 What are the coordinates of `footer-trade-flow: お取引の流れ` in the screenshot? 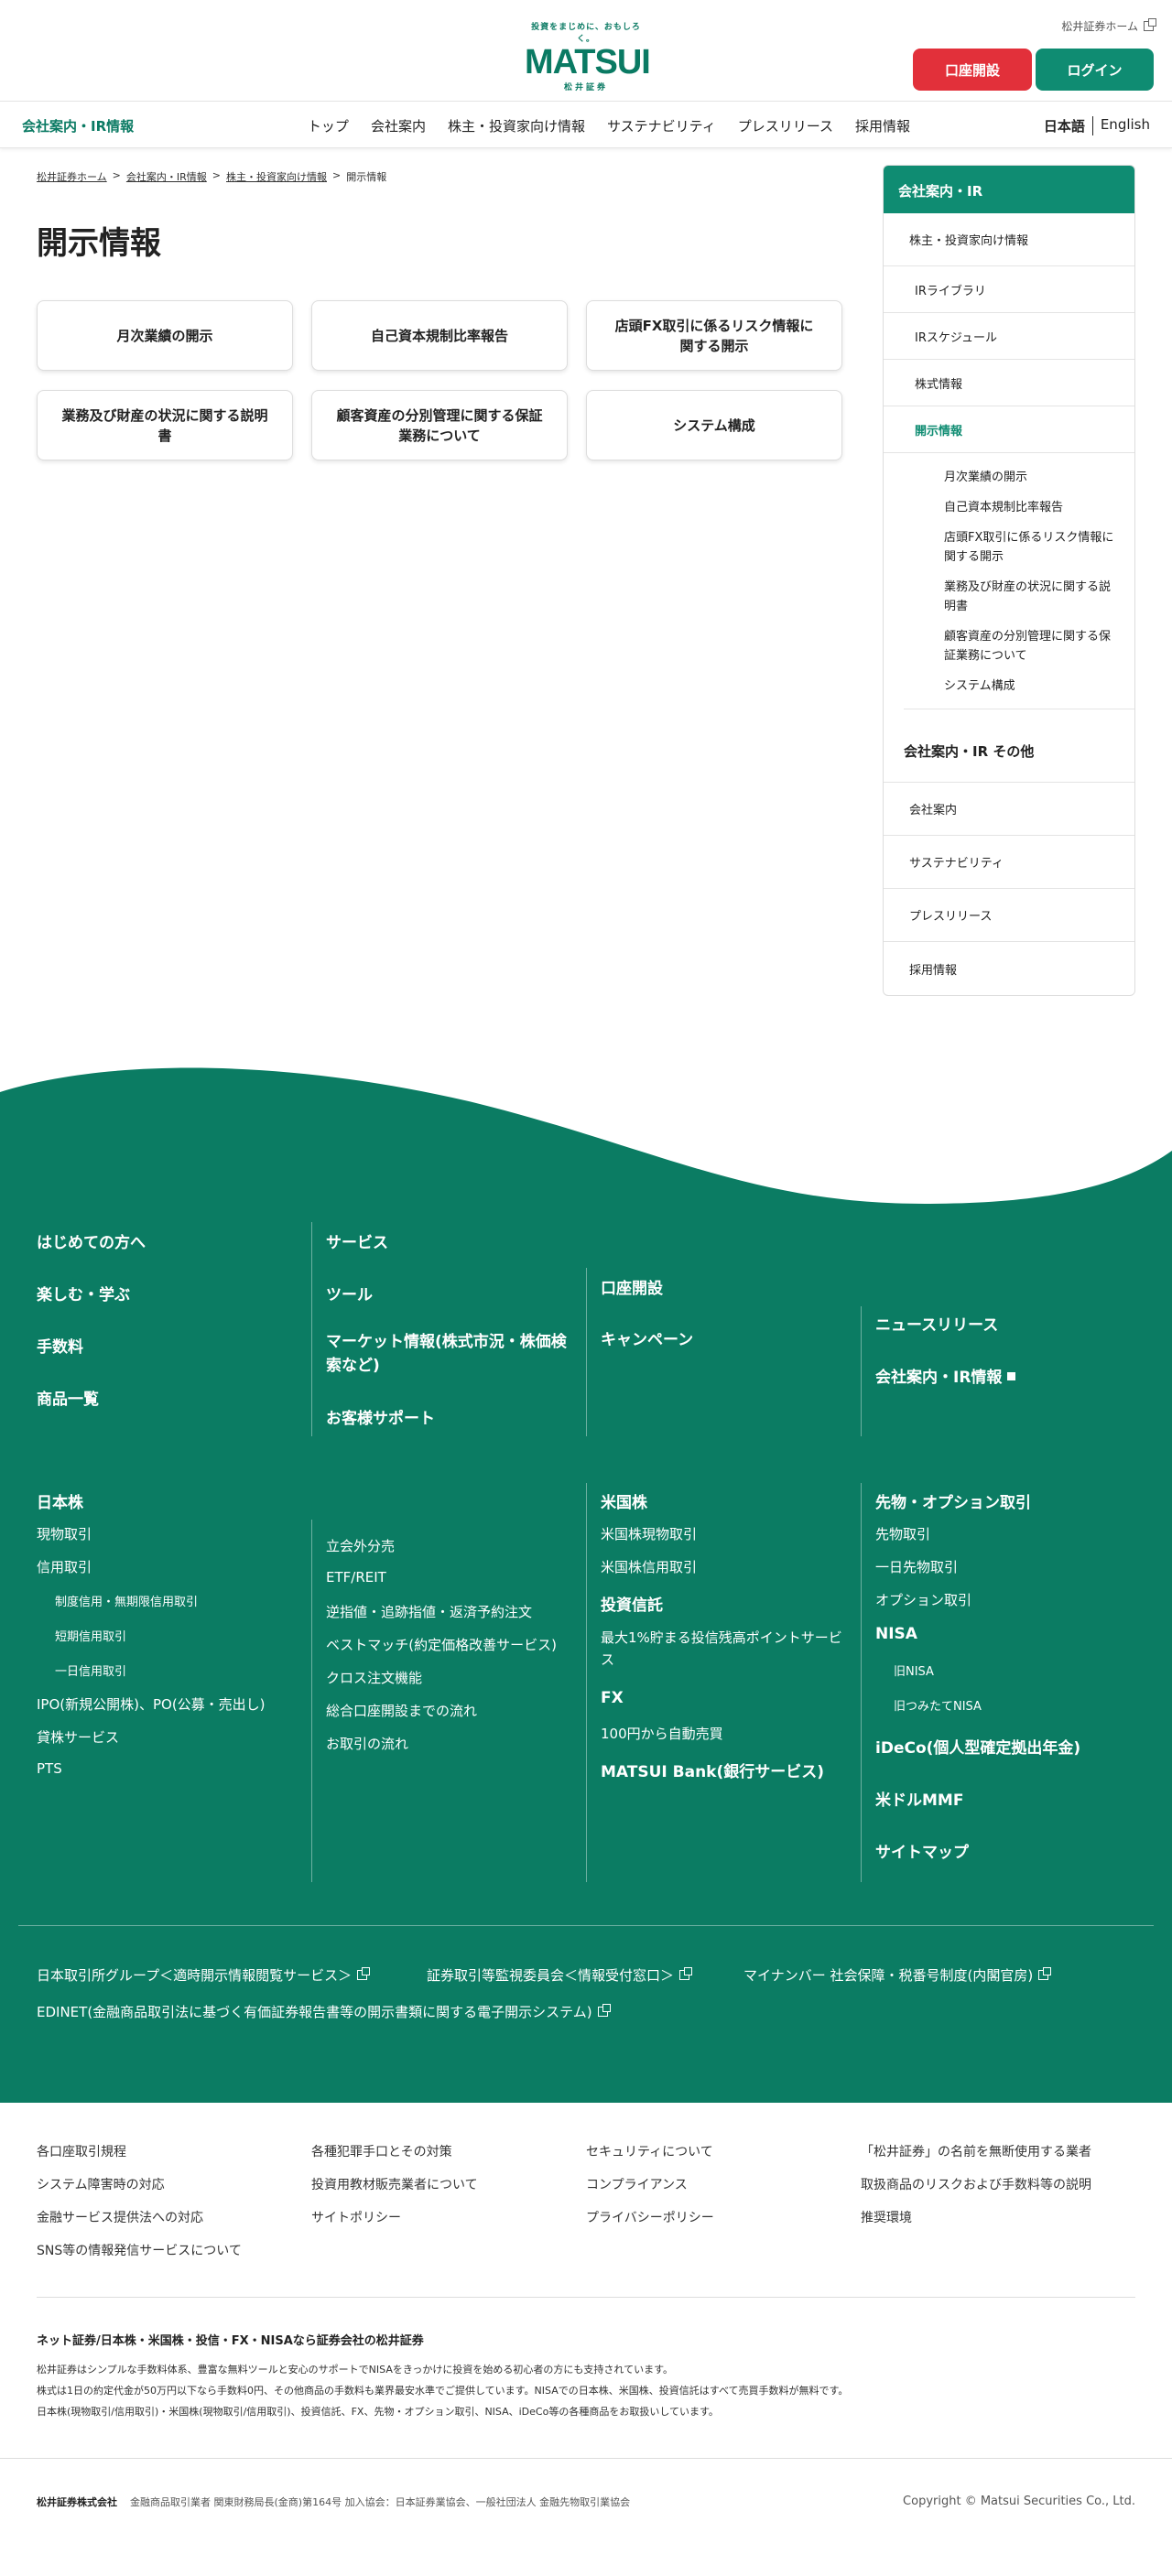 It's located at (367, 1744).